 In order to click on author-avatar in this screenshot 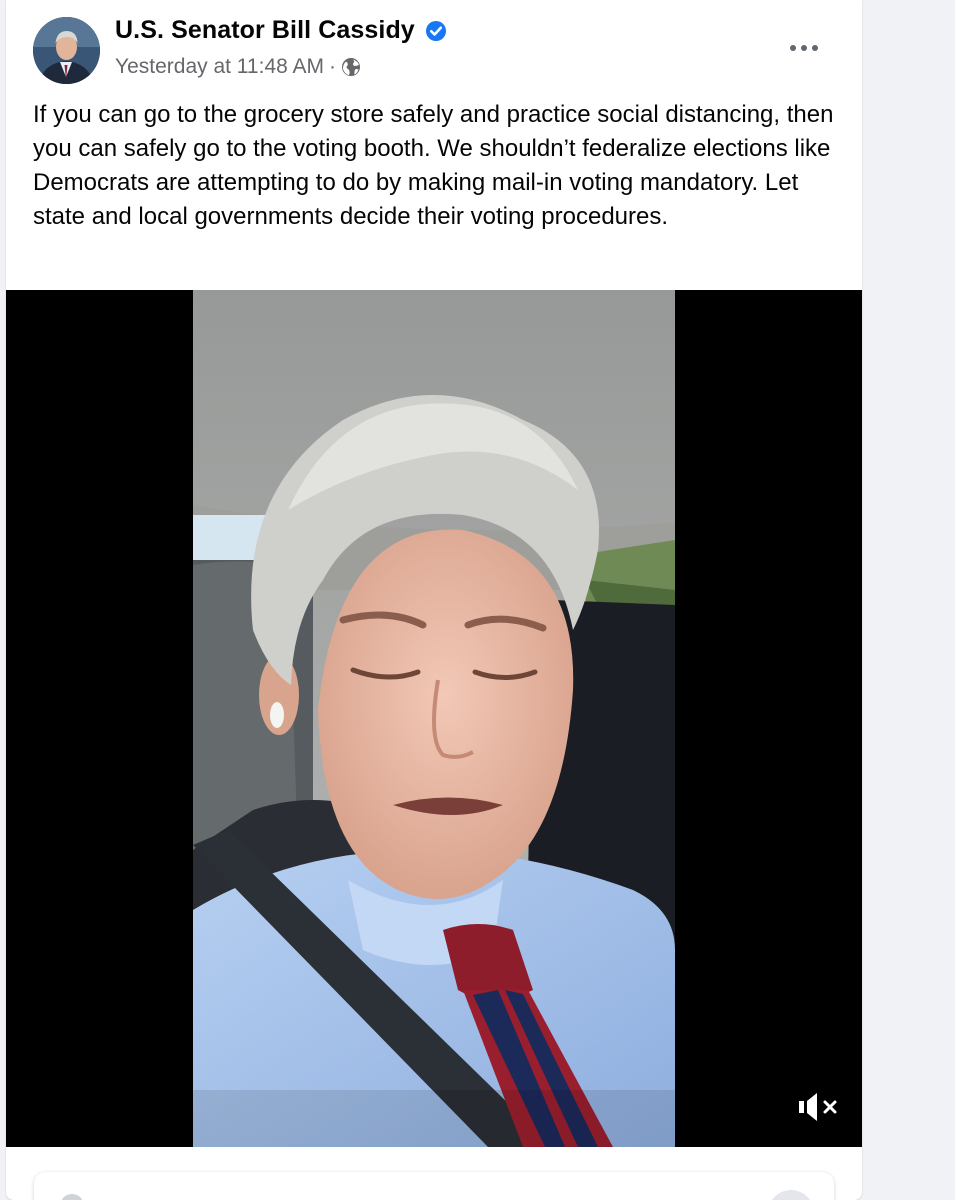, I will do `click(66, 50)`.